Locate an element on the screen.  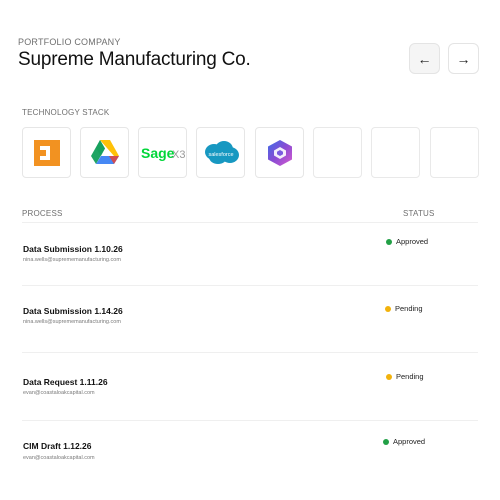
google-drive-logo is located at coordinates (104, 152).